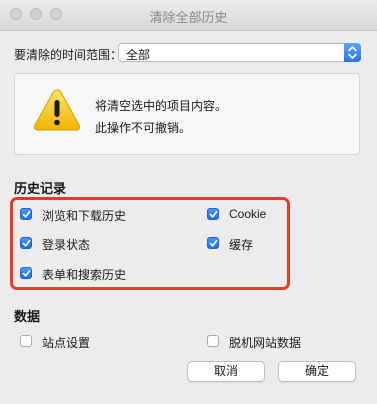 Image resolution: width=377 pixels, height=404 pixels. I want to click on checkbox-label: 浏览和下载历史, so click(84, 216).